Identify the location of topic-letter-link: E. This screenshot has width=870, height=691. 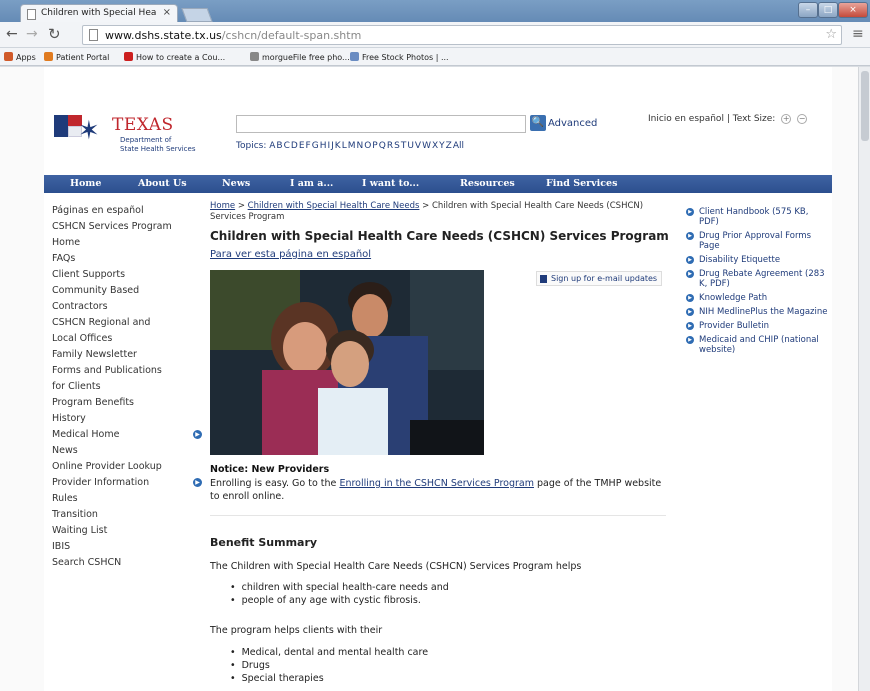
(302, 146).